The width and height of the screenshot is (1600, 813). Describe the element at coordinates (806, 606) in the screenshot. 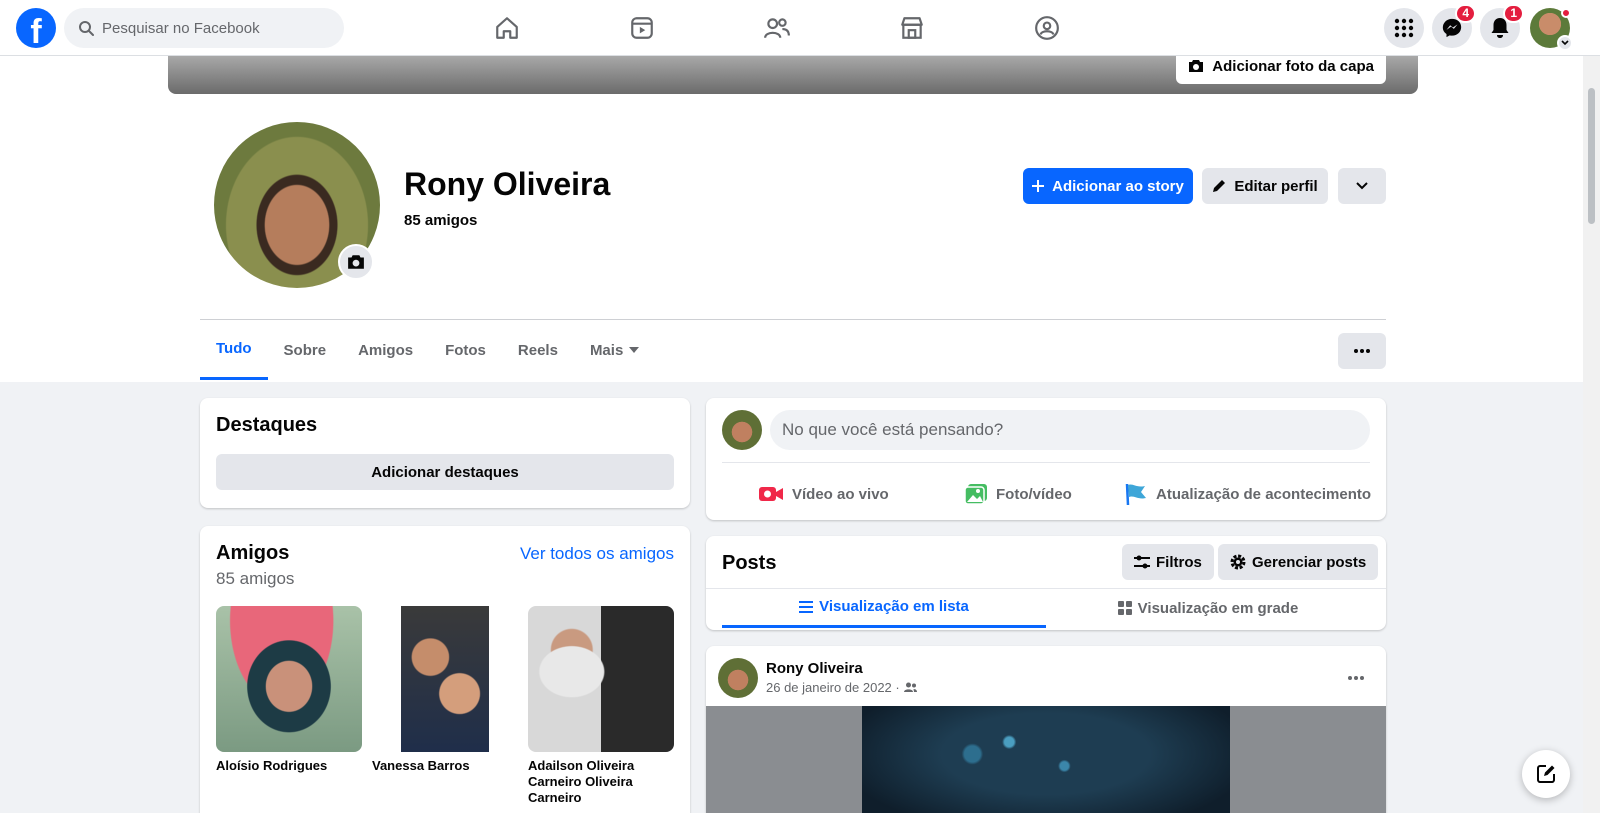

I see `list-icon` at that location.